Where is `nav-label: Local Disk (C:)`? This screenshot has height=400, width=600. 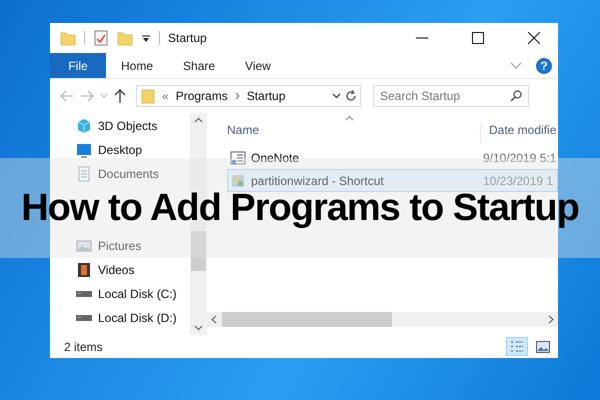
nav-label: Local Disk (C:) is located at coordinates (137, 294).